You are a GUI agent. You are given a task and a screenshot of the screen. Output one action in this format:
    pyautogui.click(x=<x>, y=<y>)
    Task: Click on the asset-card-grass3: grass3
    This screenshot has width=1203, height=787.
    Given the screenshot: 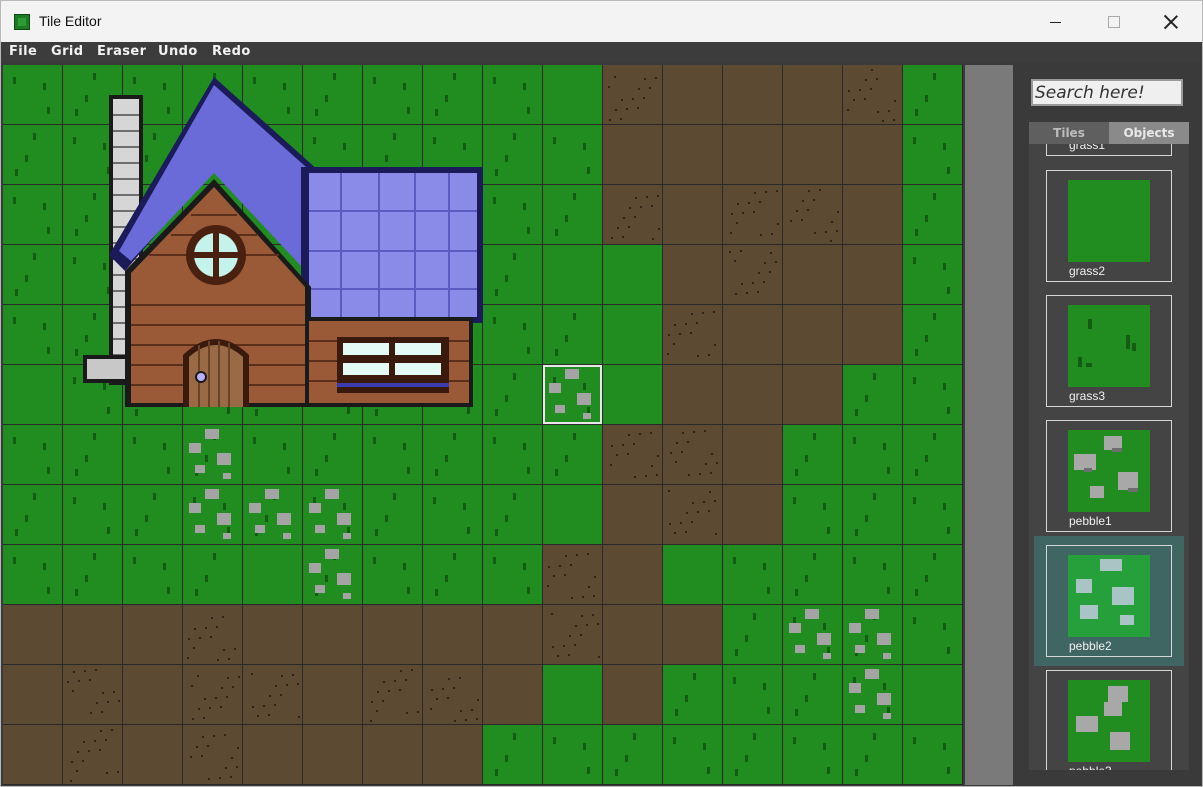 What is the action you would take?
    pyautogui.click(x=1109, y=351)
    